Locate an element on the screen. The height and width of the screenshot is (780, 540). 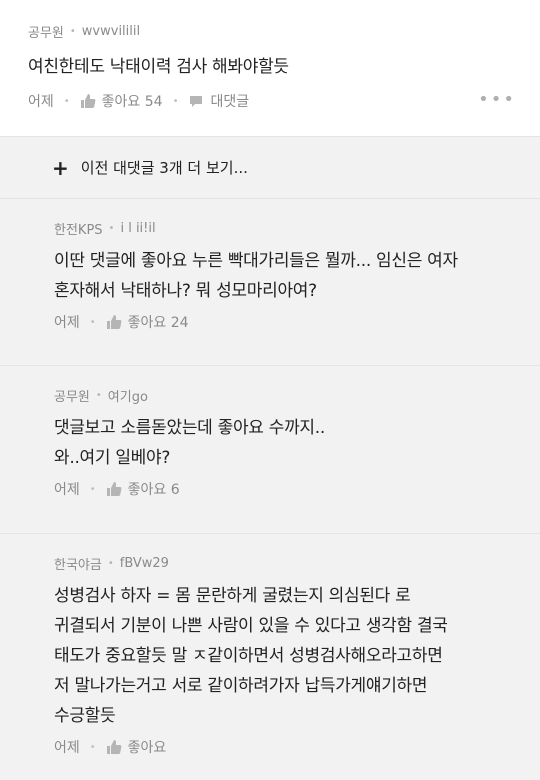
reply-text-line: 댓글보고 소름돋았는데 좋아요 수까지.. is located at coordinates (189, 428).